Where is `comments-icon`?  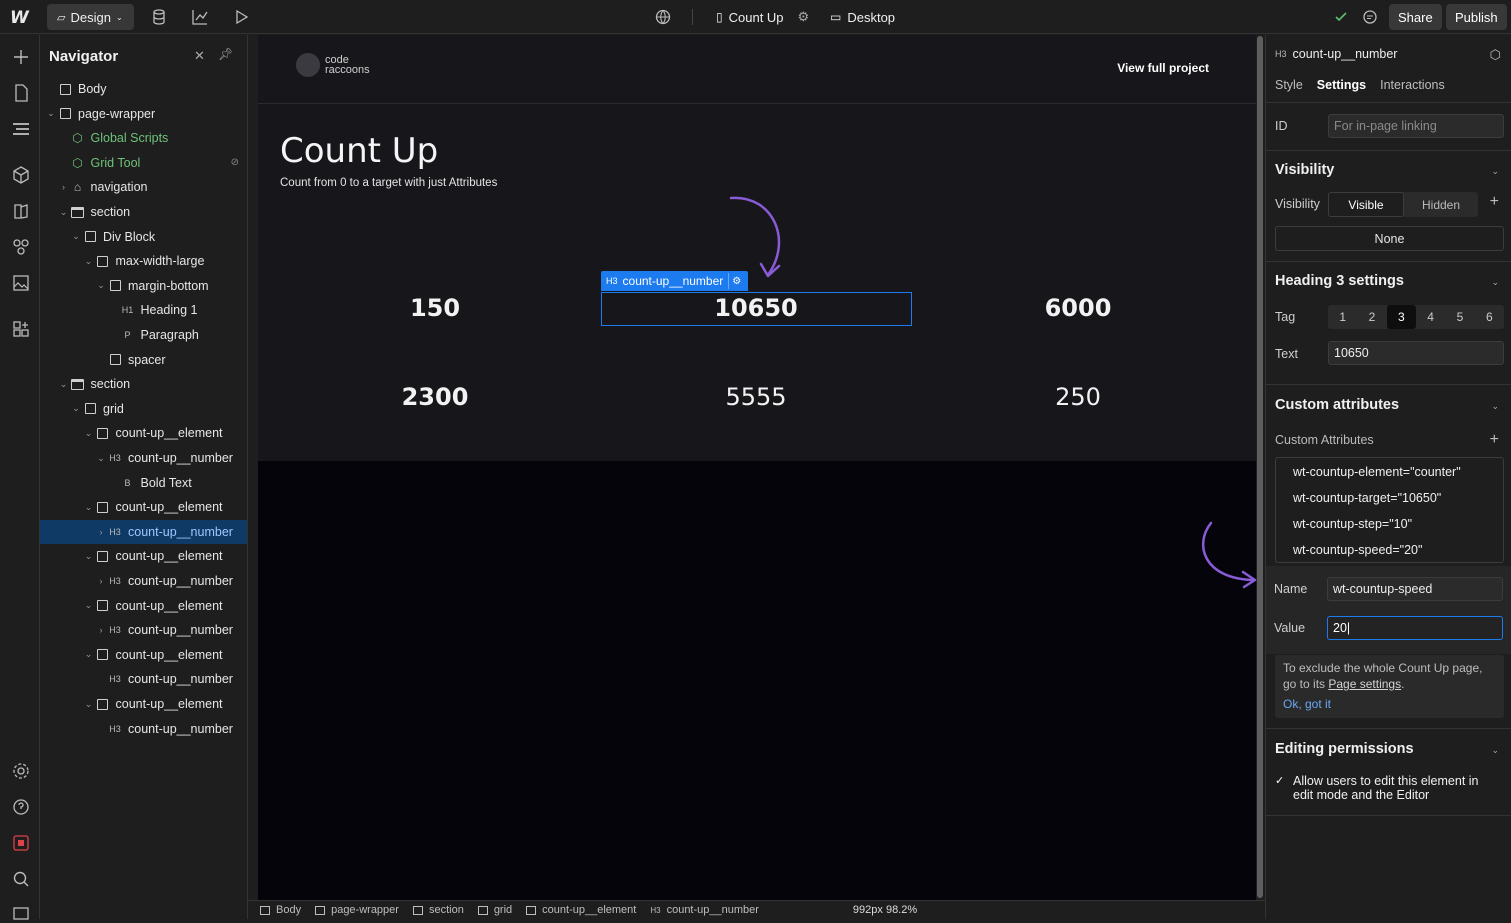 comments-icon is located at coordinates (1370, 17).